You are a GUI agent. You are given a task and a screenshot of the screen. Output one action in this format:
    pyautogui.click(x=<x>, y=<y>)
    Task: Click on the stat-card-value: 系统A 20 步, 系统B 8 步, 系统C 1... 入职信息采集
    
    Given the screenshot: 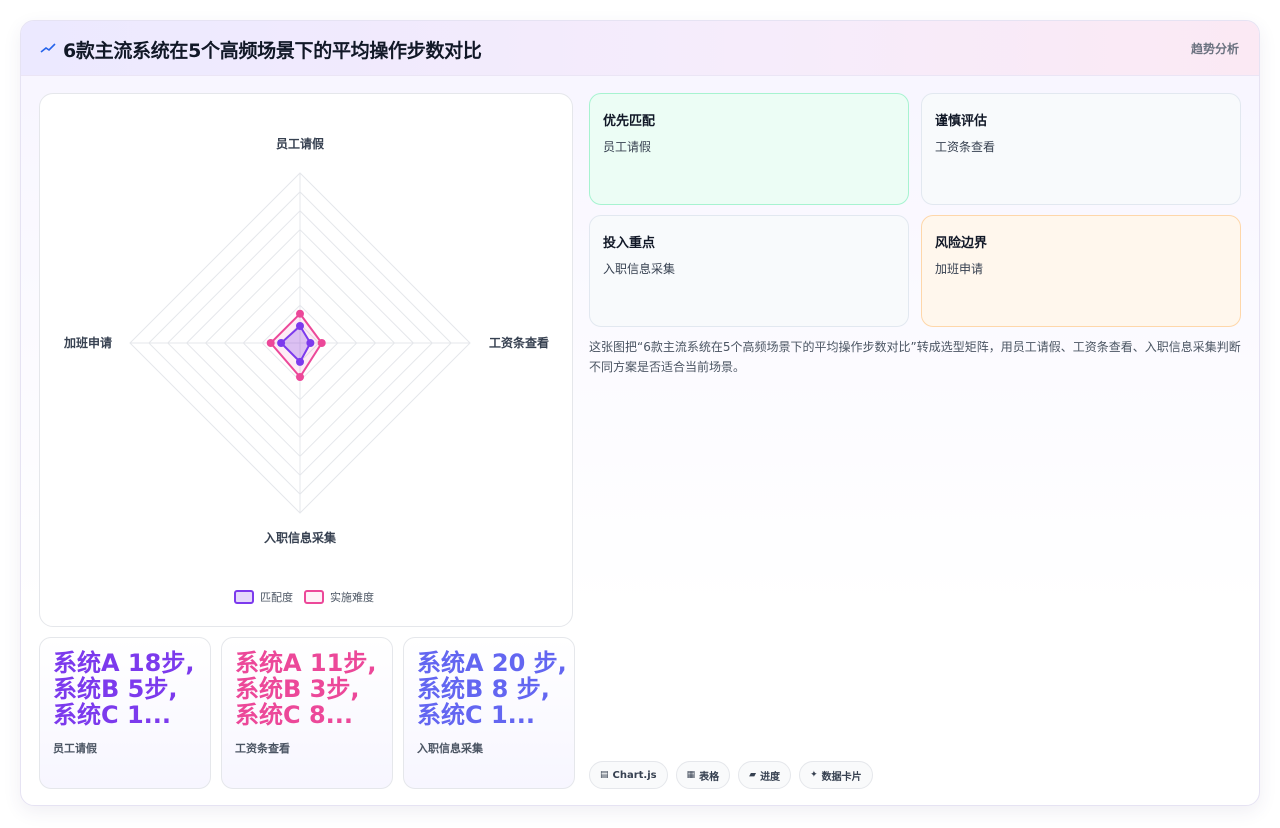 What is the action you would take?
    pyautogui.click(x=492, y=706)
    